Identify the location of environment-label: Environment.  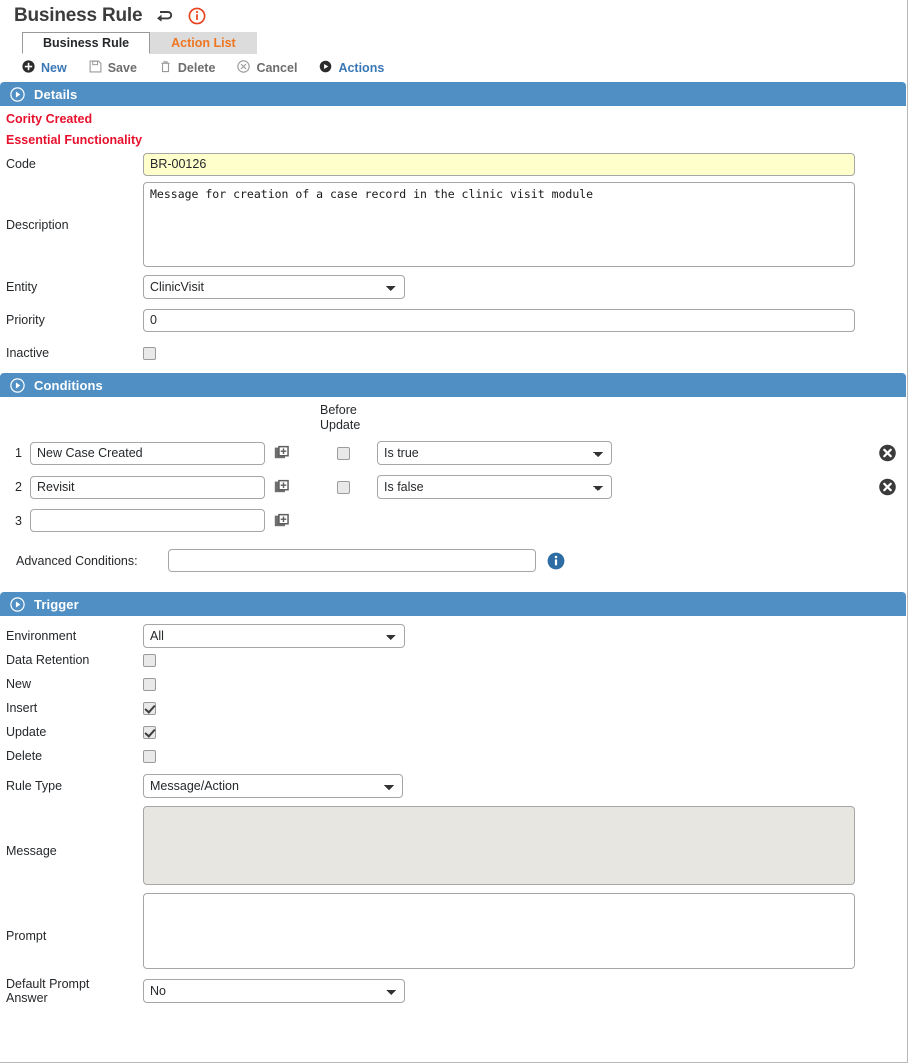
(41, 636).